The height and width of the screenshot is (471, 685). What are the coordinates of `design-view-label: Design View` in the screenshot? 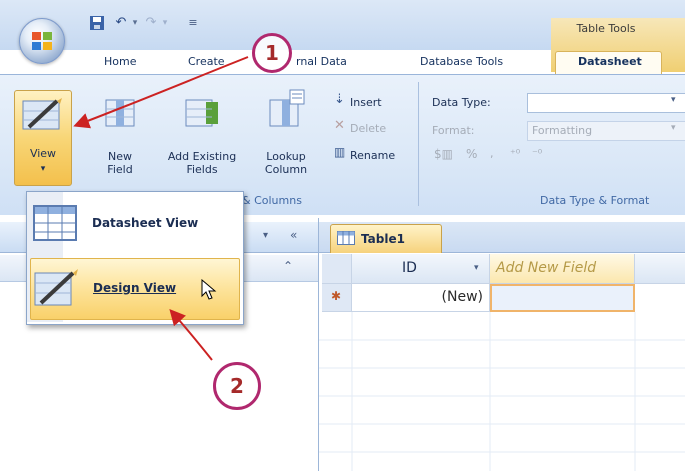 It's located at (135, 288).